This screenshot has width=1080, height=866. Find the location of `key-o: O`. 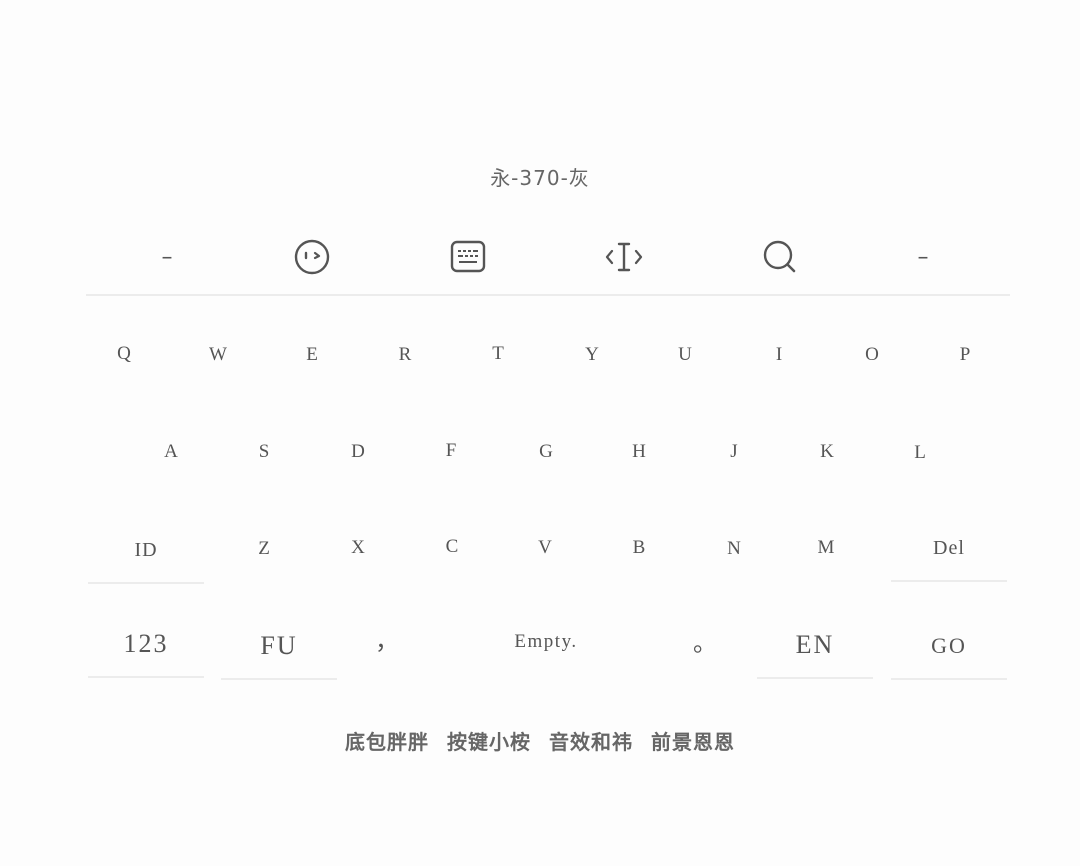

key-o: O is located at coordinates (872, 355).